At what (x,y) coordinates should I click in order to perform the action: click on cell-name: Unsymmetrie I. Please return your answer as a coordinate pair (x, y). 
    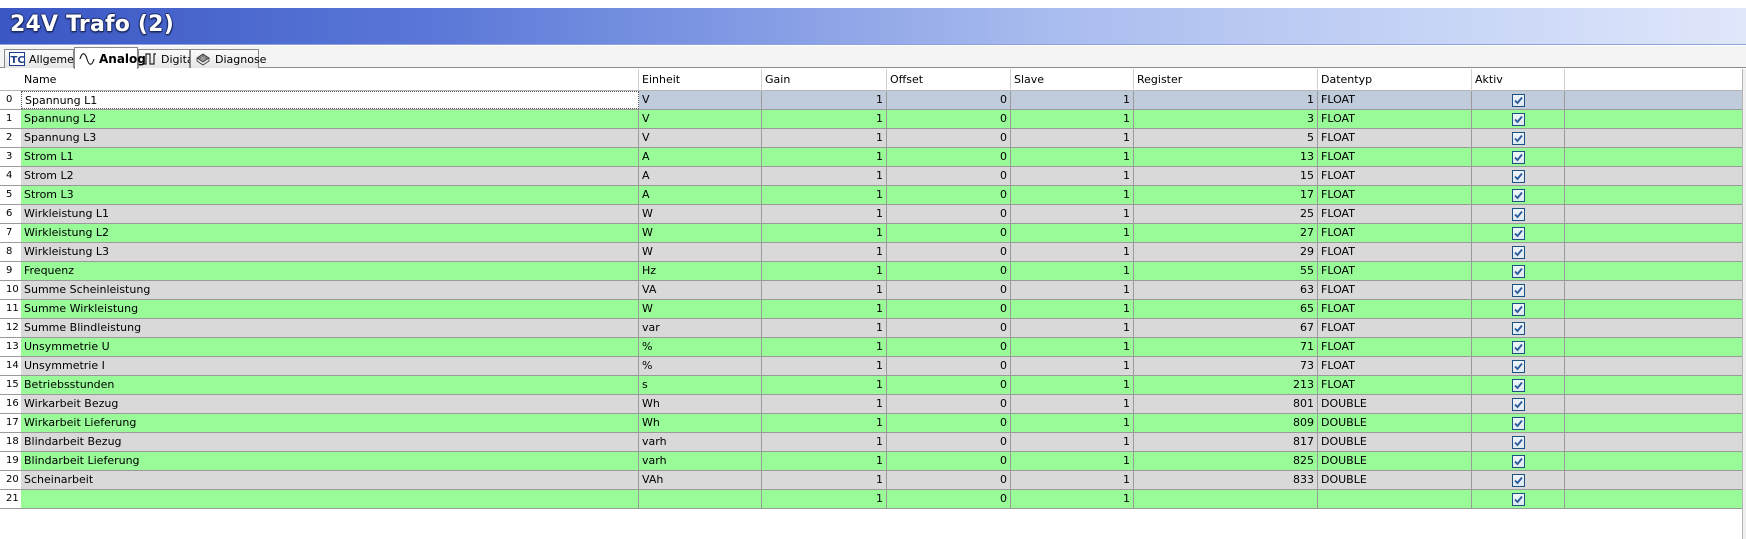
    Looking at the image, I should click on (330, 366).